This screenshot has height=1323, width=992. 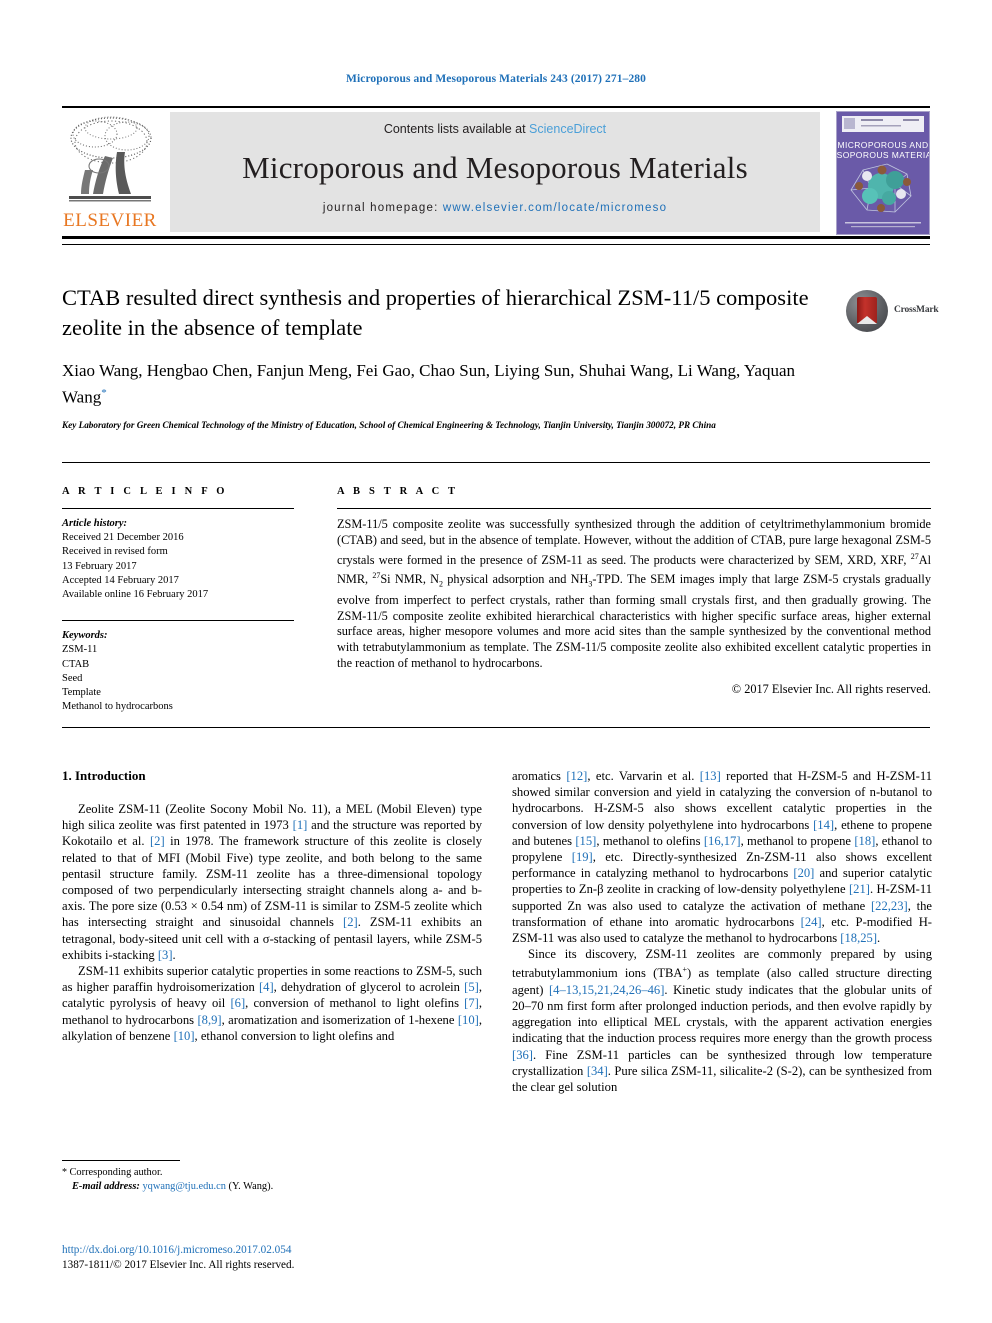 What do you see at coordinates (823, 825) in the screenshot?
I see `citation-ref: [14]` at bounding box center [823, 825].